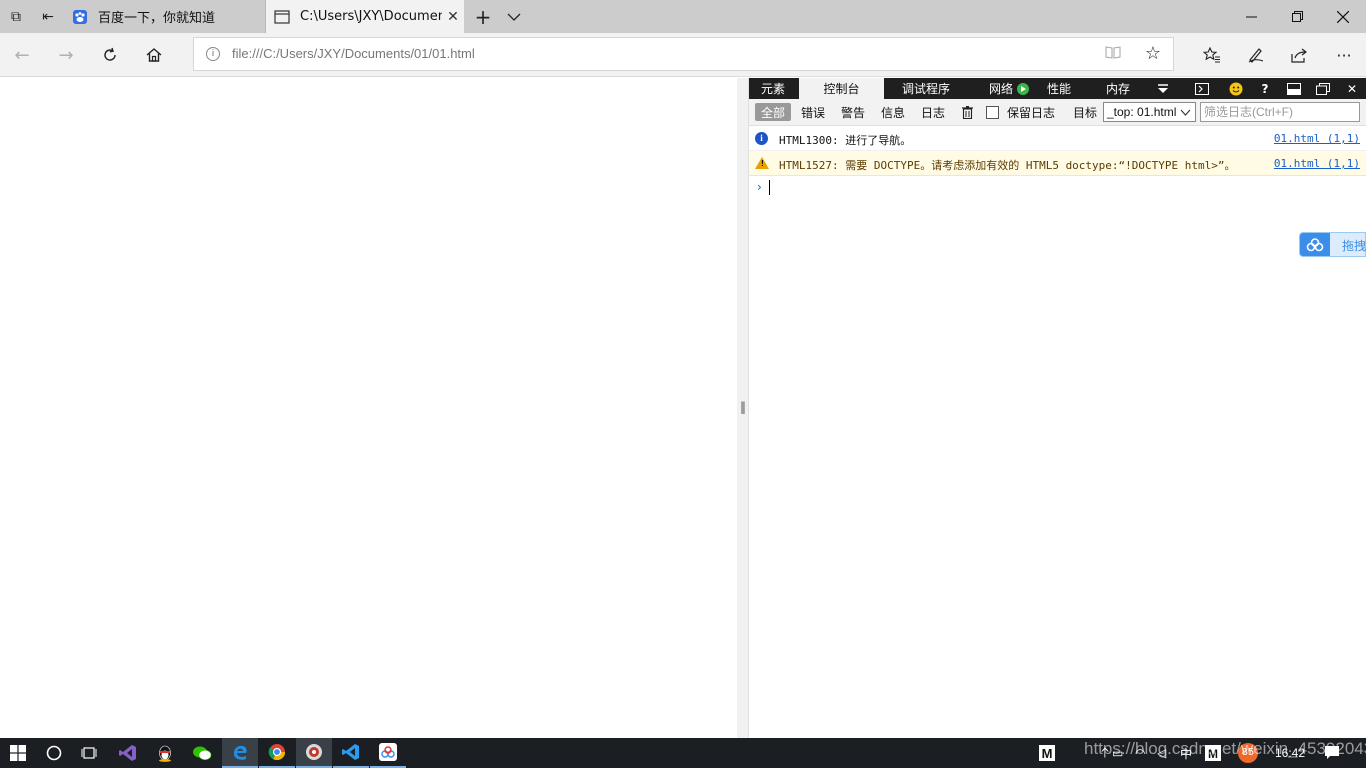  What do you see at coordinates (762, 163) in the screenshot?
I see `warning-icon: !` at bounding box center [762, 163].